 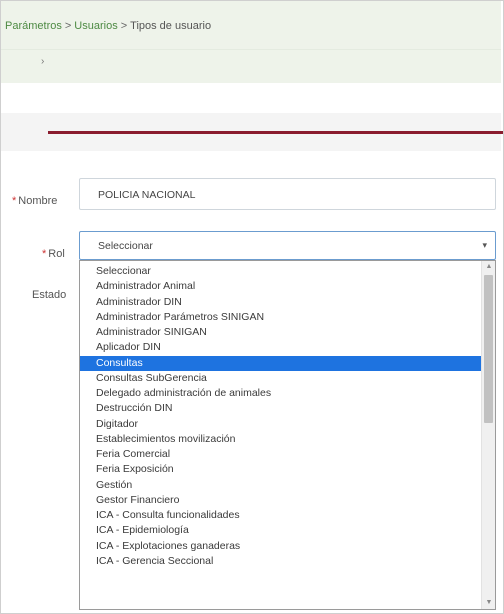 What do you see at coordinates (281, 454) in the screenshot?
I see `dropdown-option: Feria Comercial` at bounding box center [281, 454].